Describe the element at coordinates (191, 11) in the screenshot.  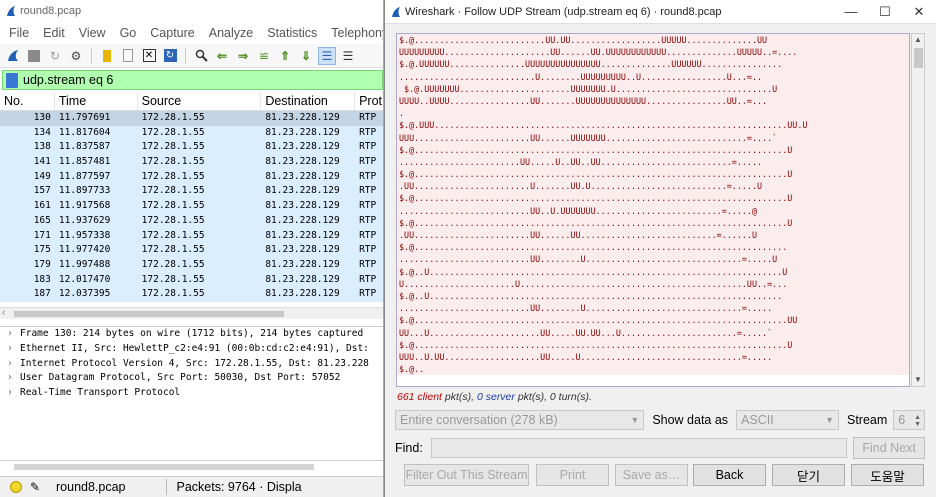
I see `main-titlebar: round8.pcap` at that location.